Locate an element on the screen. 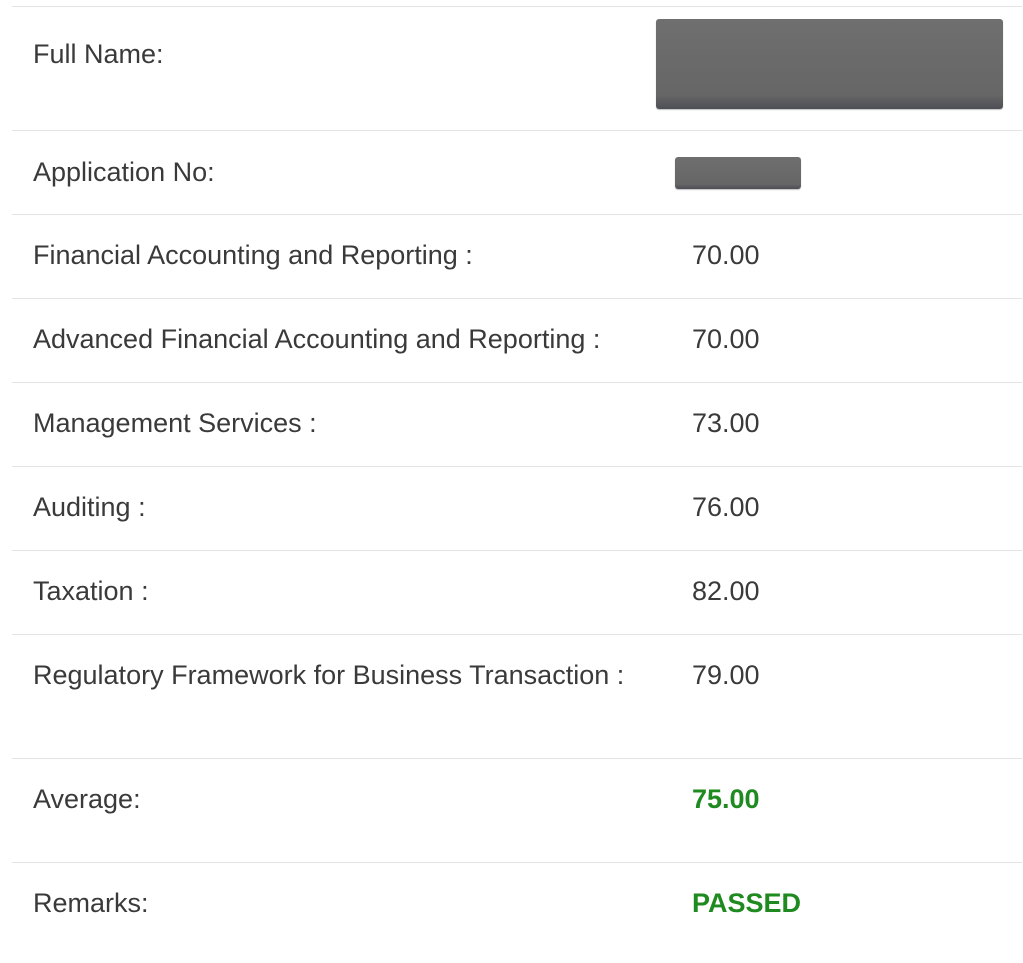 The width and height of the screenshot is (1023, 963). subject-row-auditing: Auditing : 76.00 is located at coordinates (517, 509).